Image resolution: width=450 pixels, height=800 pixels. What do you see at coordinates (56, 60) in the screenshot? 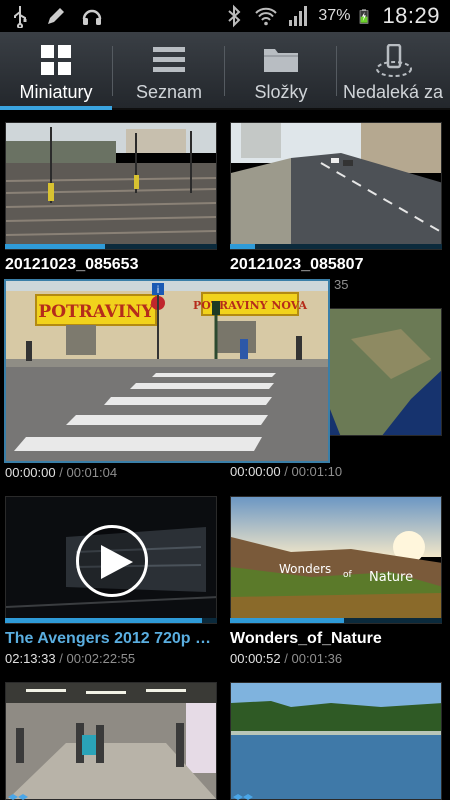
I see `grid-icon` at bounding box center [56, 60].